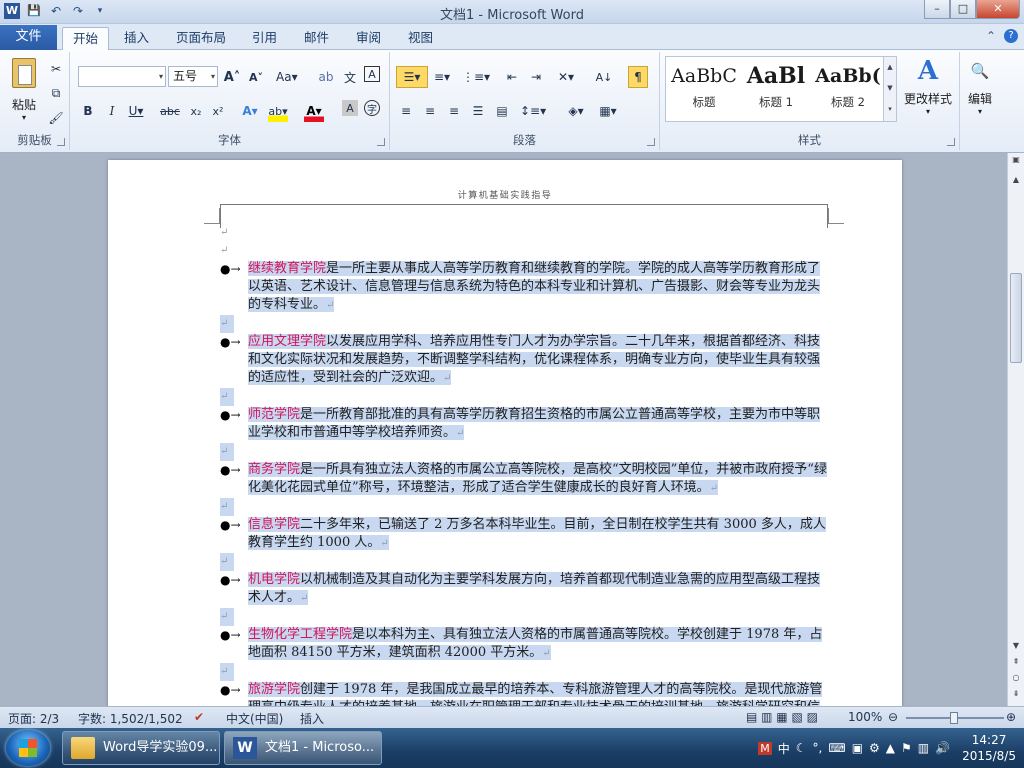 The width and height of the screenshot is (1024, 768). Describe the element at coordinates (765, 748) in the screenshot. I see `ime-logo-icon: M` at that location.